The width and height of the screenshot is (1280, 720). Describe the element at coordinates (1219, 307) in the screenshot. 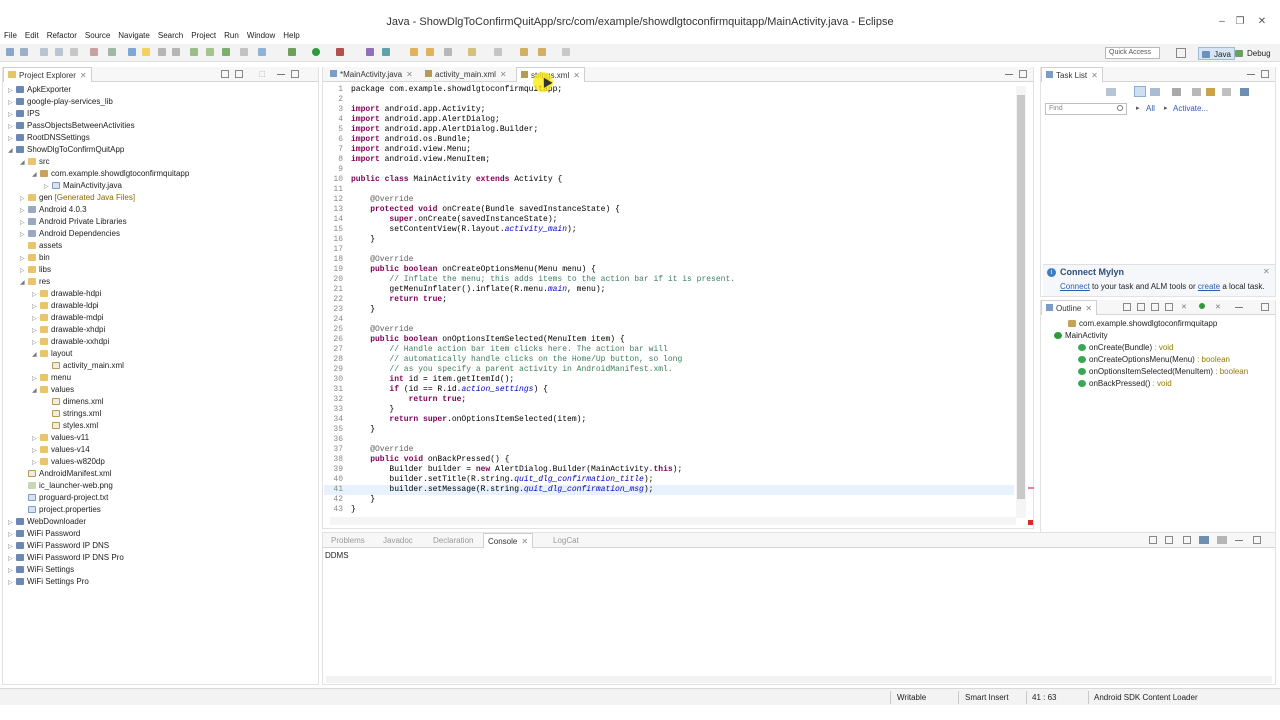

I see `hide-types-icon: ✕` at that location.